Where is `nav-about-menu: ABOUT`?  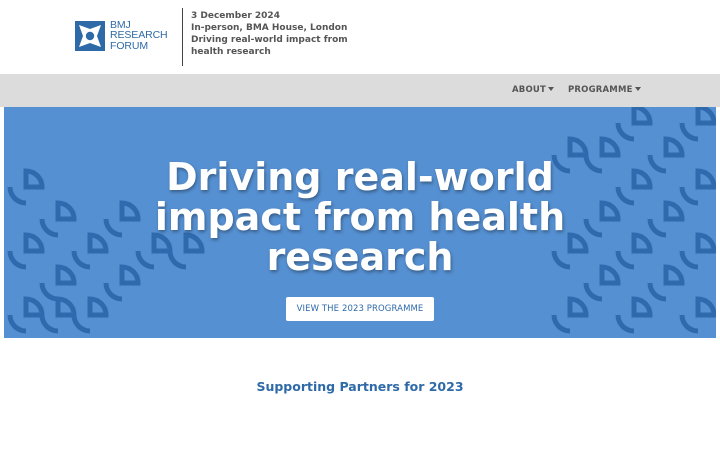 nav-about-menu: ABOUT is located at coordinates (533, 90).